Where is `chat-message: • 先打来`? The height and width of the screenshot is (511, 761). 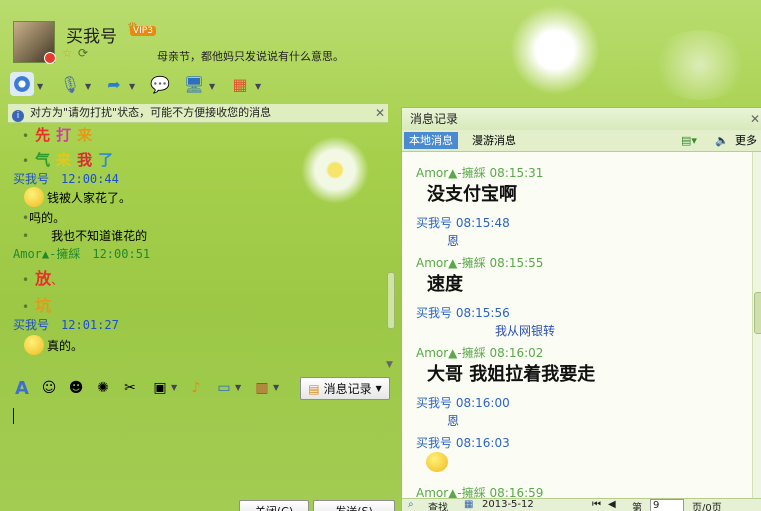
chat-message: • 先打来 is located at coordinates (57, 135).